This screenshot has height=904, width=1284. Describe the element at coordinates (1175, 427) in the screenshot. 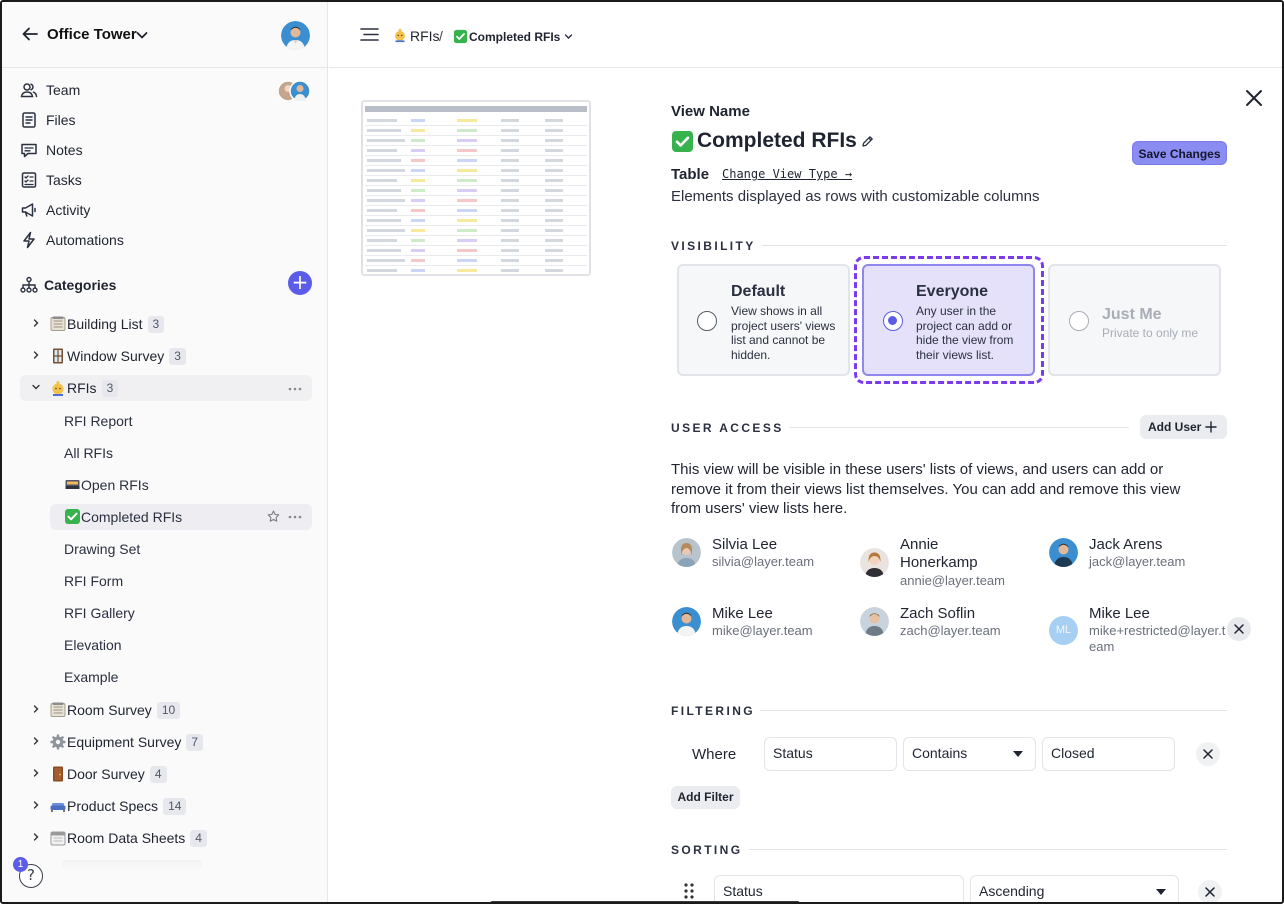

I see `add-user-label: Add User` at that location.